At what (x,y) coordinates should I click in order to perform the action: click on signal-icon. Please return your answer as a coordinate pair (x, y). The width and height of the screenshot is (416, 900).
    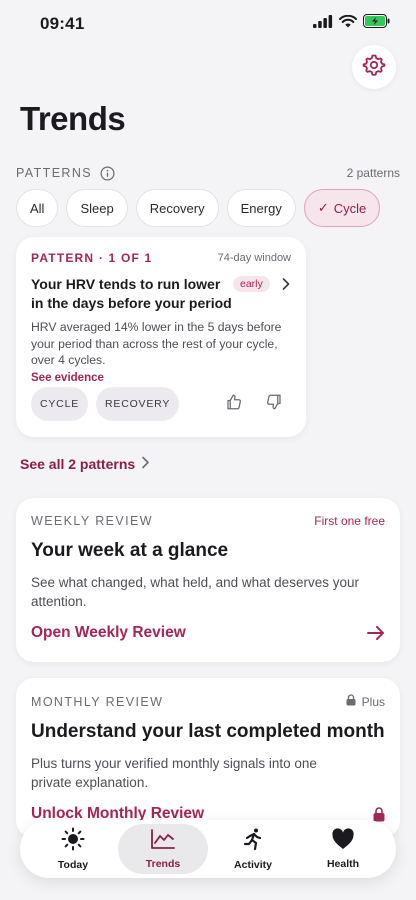
    Looking at the image, I should click on (323, 23).